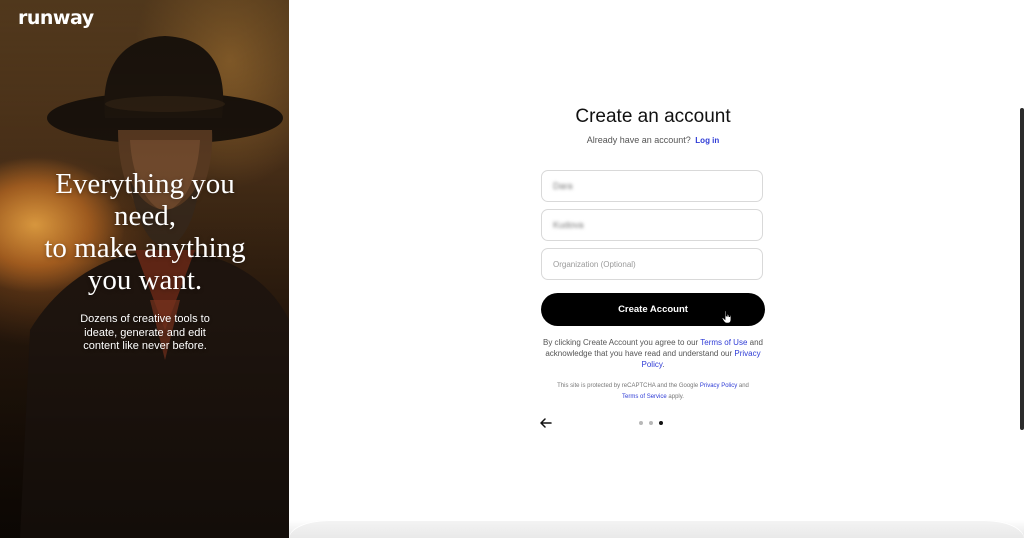 This screenshot has height=538, width=1024. What do you see at coordinates (723, 342) in the screenshot?
I see `terms-of-use-link: Terms of Use` at bounding box center [723, 342].